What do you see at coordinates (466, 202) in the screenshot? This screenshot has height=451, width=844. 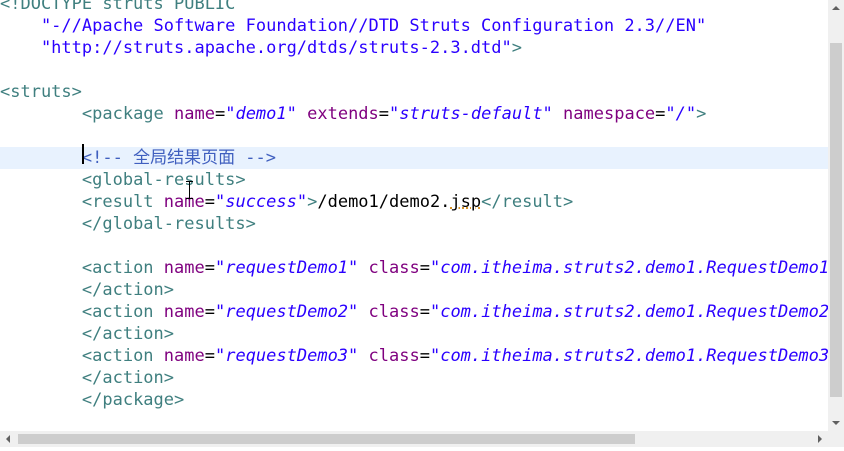 I see `code-token: jsp` at bounding box center [466, 202].